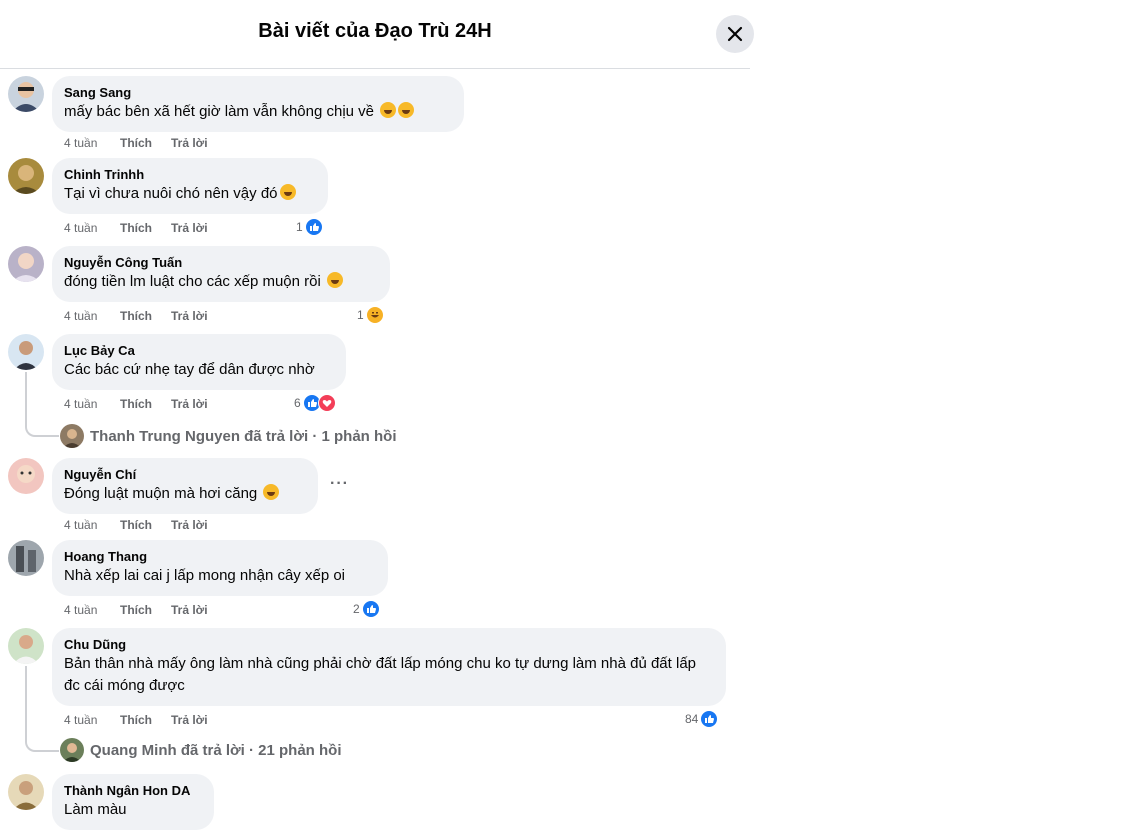 The image size is (1136, 830). What do you see at coordinates (189, 369) in the screenshot?
I see `comment-text: Các bác cứ nhẹ tay để dân được nhờ` at bounding box center [189, 369].